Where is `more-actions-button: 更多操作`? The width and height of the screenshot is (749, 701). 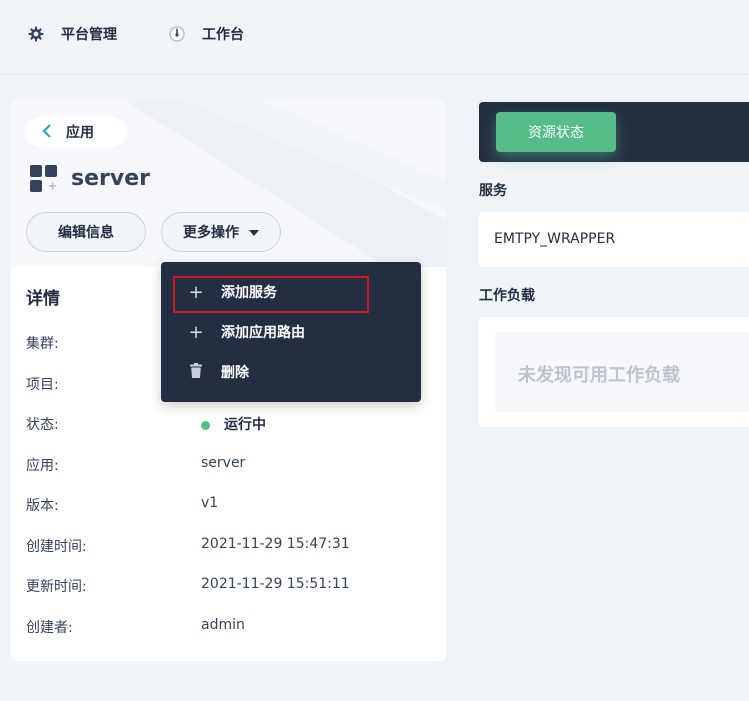
more-actions-button: 更多操作 is located at coordinates (221, 232).